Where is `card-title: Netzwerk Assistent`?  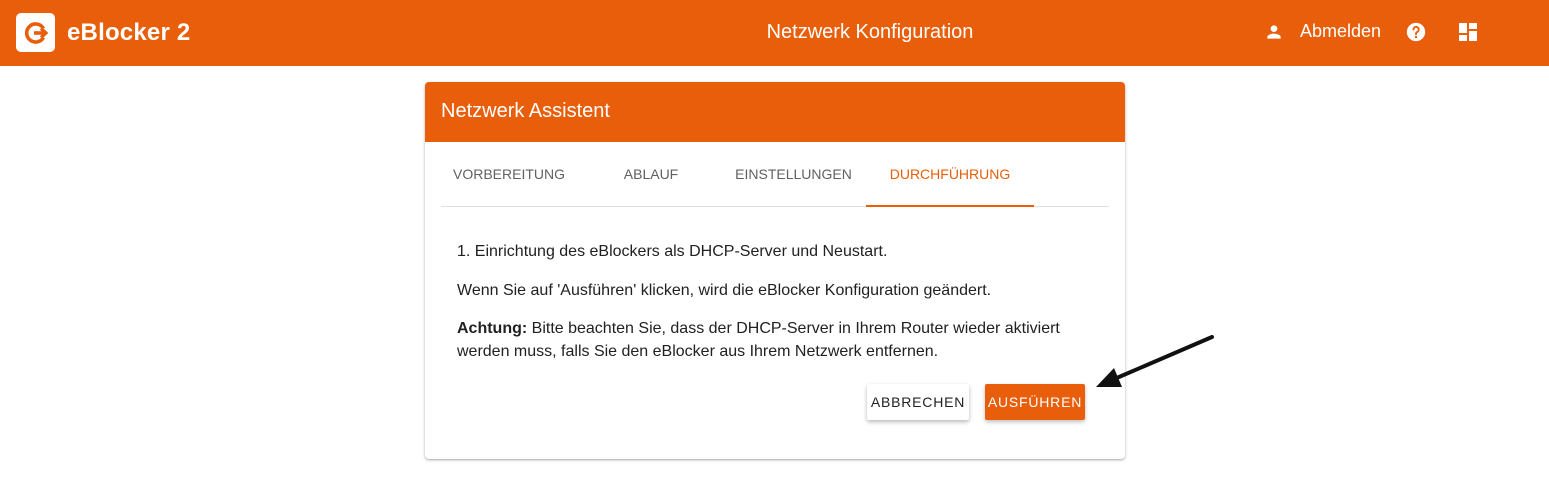 card-title: Netzwerk Assistent is located at coordinates (775, 112).